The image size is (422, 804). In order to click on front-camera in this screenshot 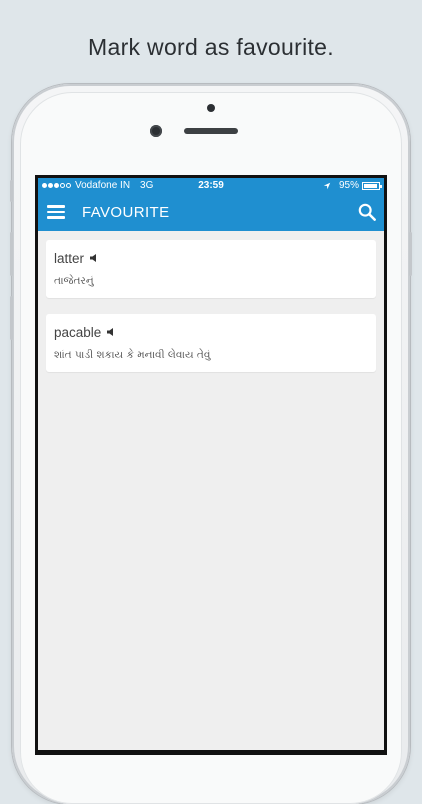, I will do `click(156, 131)`.